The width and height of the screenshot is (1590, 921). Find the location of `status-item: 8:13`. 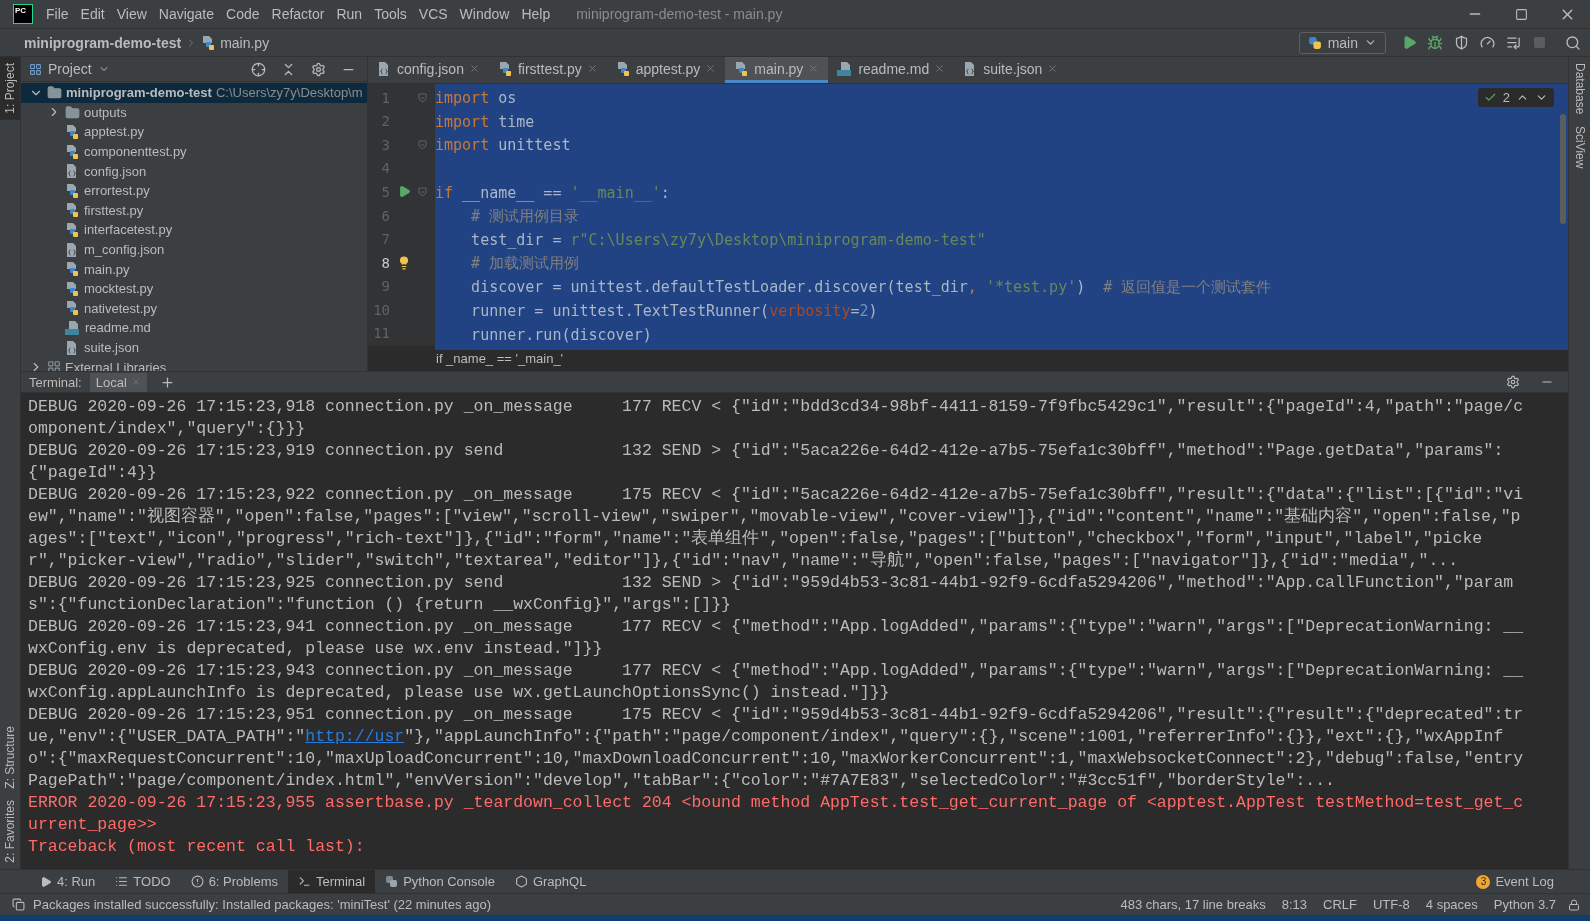

status-item: 8:13 is located at coordinates (1294, 904).